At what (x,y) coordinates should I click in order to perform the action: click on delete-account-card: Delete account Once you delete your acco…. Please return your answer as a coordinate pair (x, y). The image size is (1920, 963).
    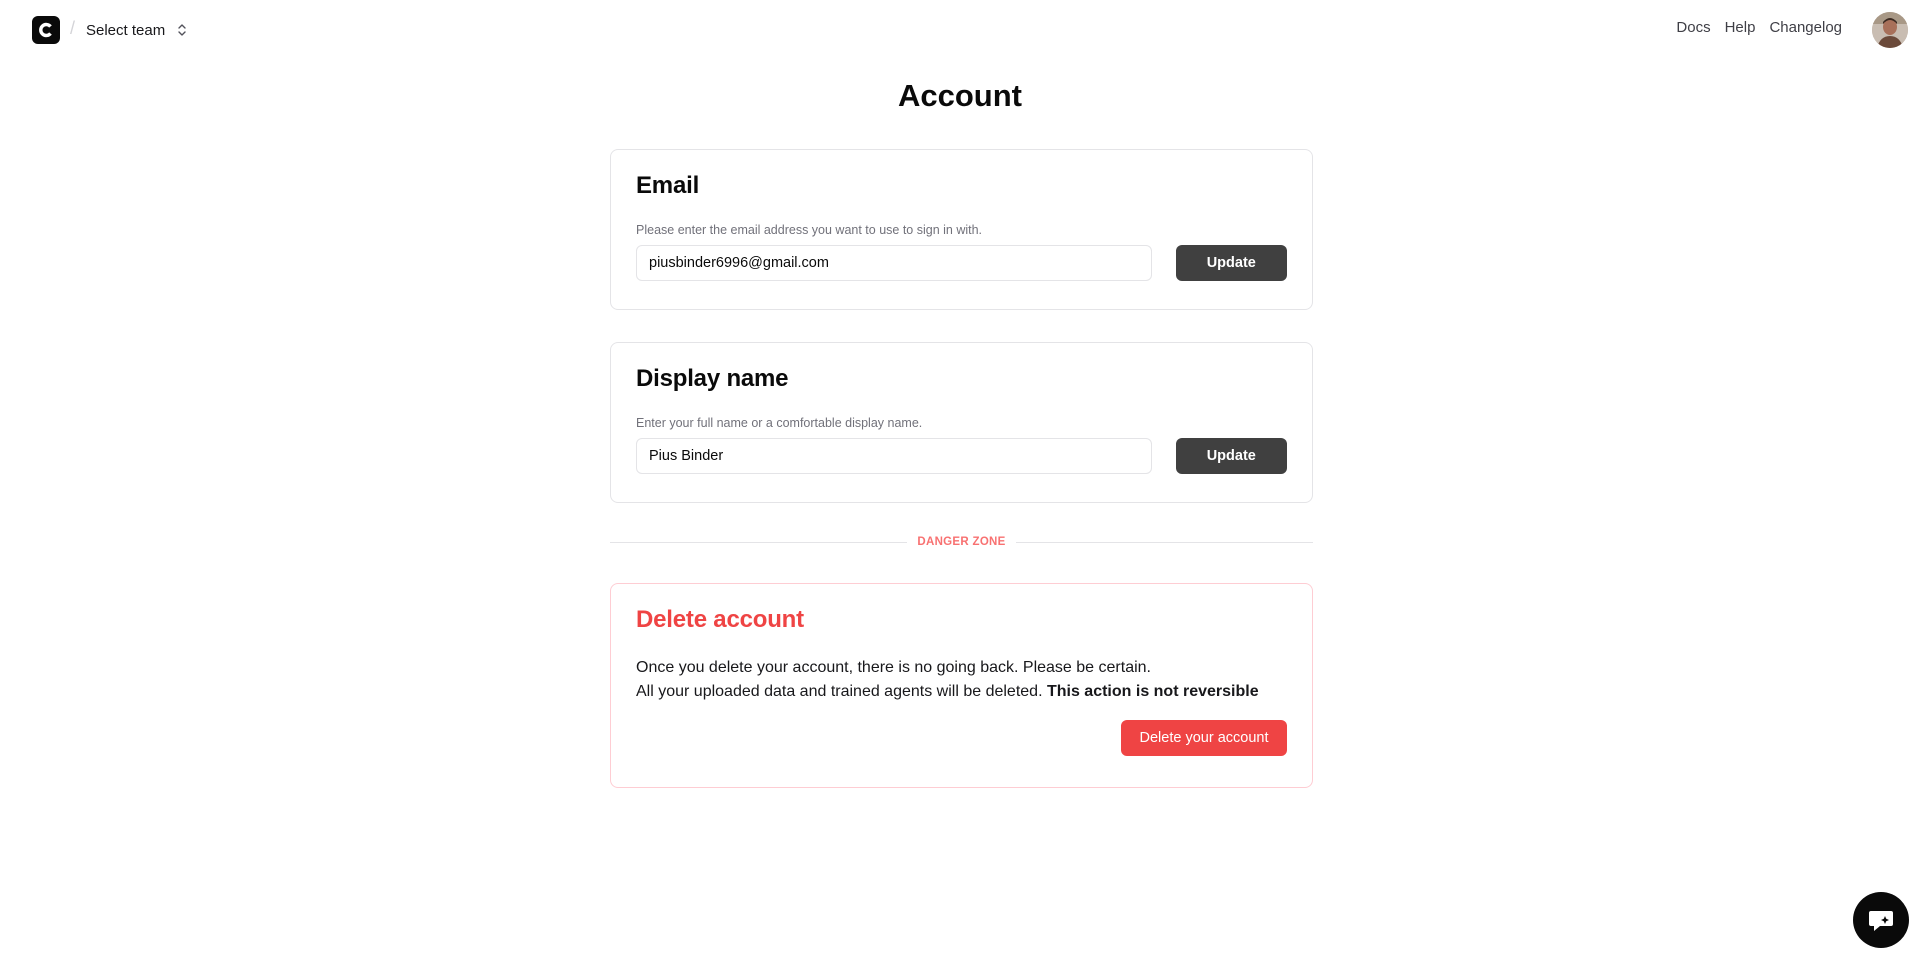
    Looking at the image, I should click on (961, 685).